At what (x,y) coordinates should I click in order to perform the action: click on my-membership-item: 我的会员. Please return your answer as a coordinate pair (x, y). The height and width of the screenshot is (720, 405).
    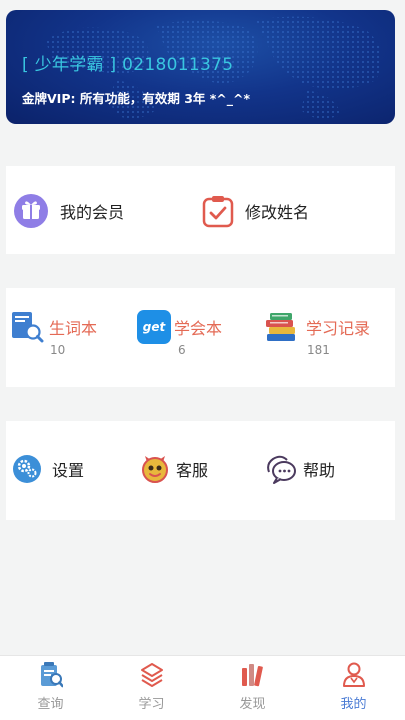
    Looking at the image, I should click on (69, 211).